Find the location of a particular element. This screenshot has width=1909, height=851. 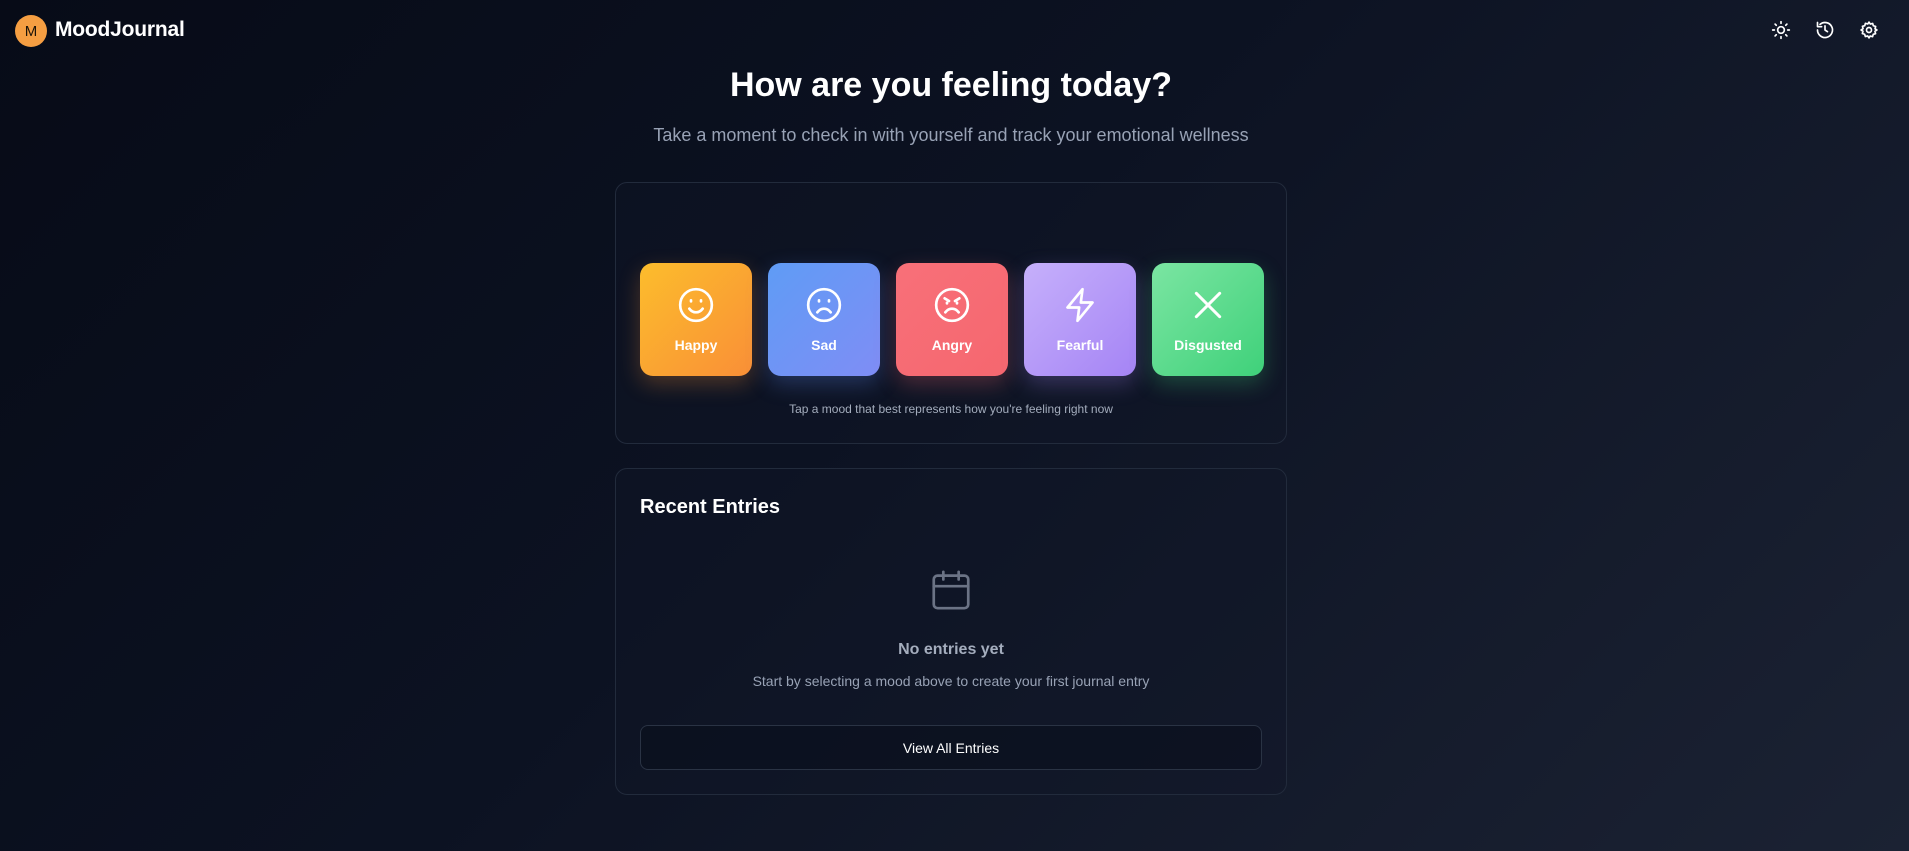

empty-state-title: No entries yet is located at coordinates (951, 649).